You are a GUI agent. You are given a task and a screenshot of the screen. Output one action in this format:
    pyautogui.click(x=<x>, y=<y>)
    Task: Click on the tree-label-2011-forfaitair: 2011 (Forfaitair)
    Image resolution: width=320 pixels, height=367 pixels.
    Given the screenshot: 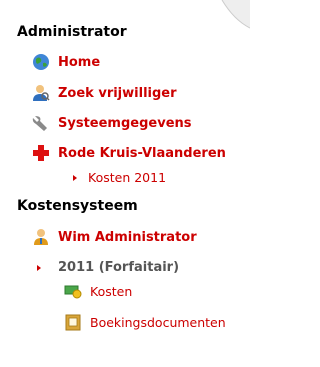 What is the action you would take?
    pyautogui.click(x=119, y=267)
    